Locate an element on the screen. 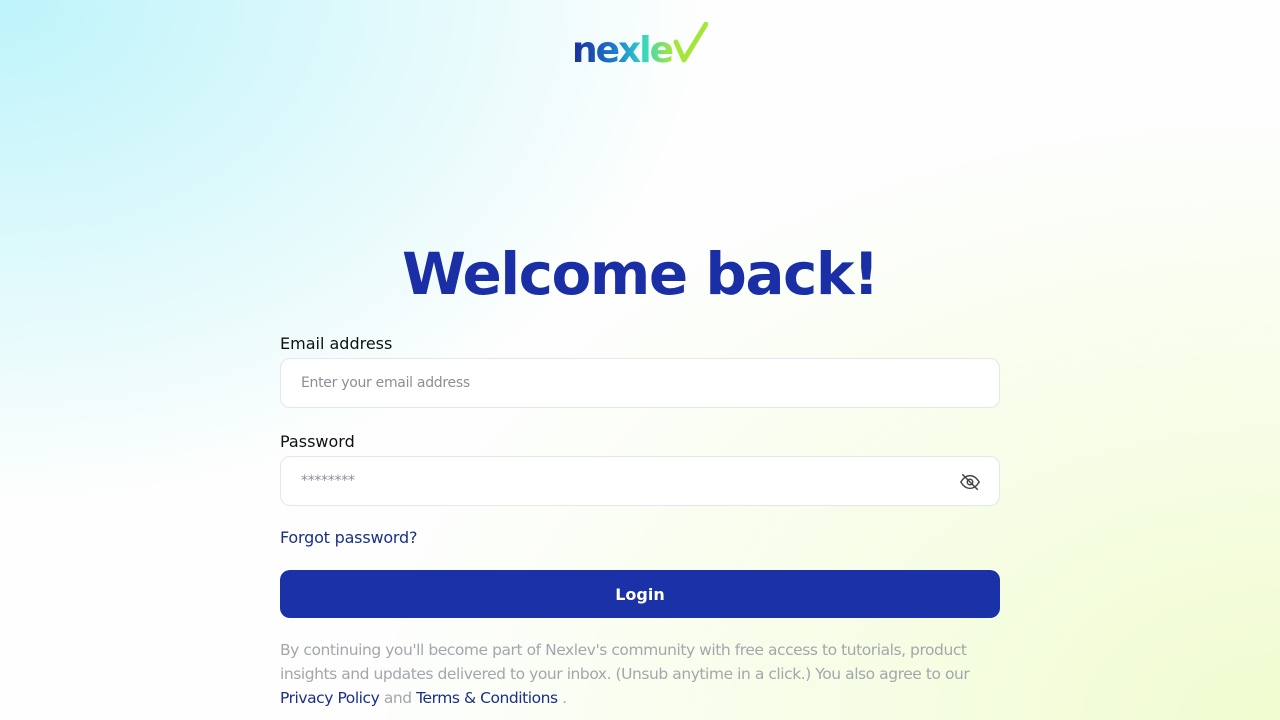 Image resolution: width=1280 pixels, height=720 pixels. email-field-wrapper is located at coordinates (640, 383).